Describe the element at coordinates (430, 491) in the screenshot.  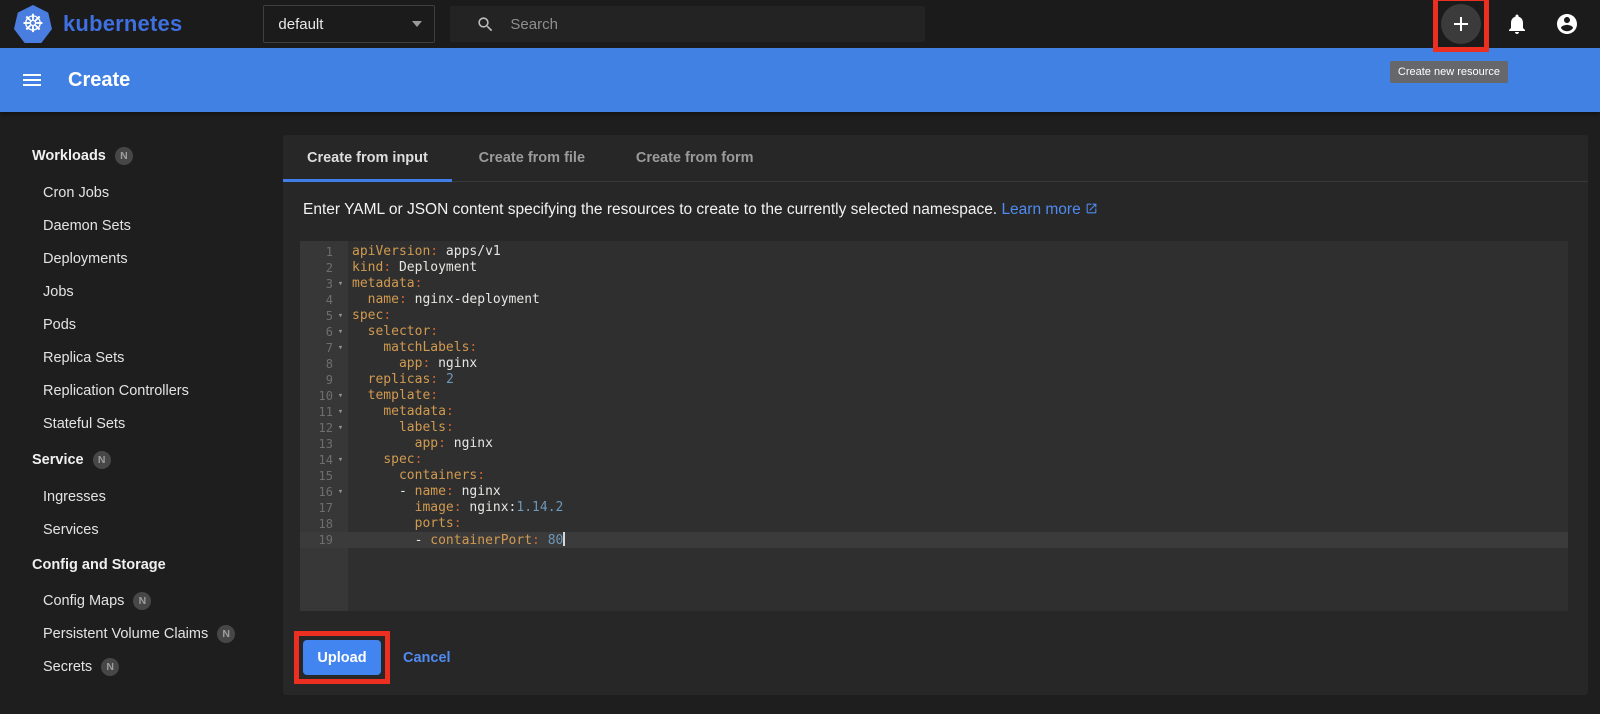
I see `token-key: name` at that location.